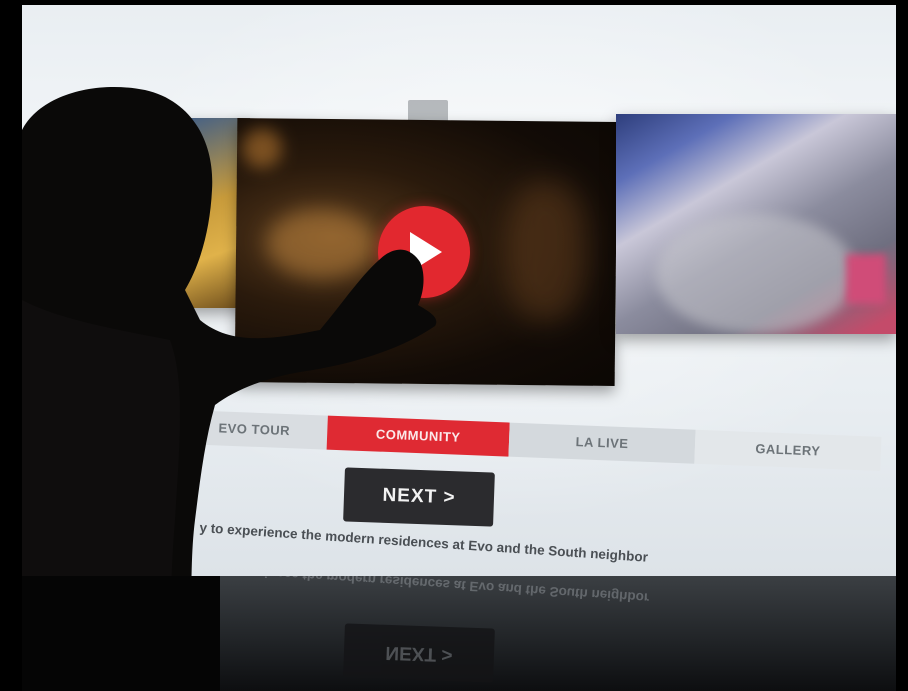 This screenshot has width=908, height=691. What do you see at coordinates (419, 653) in the screenshot?
I see `reflection-next-button: NEXT >` at bounding box center [419, 653].